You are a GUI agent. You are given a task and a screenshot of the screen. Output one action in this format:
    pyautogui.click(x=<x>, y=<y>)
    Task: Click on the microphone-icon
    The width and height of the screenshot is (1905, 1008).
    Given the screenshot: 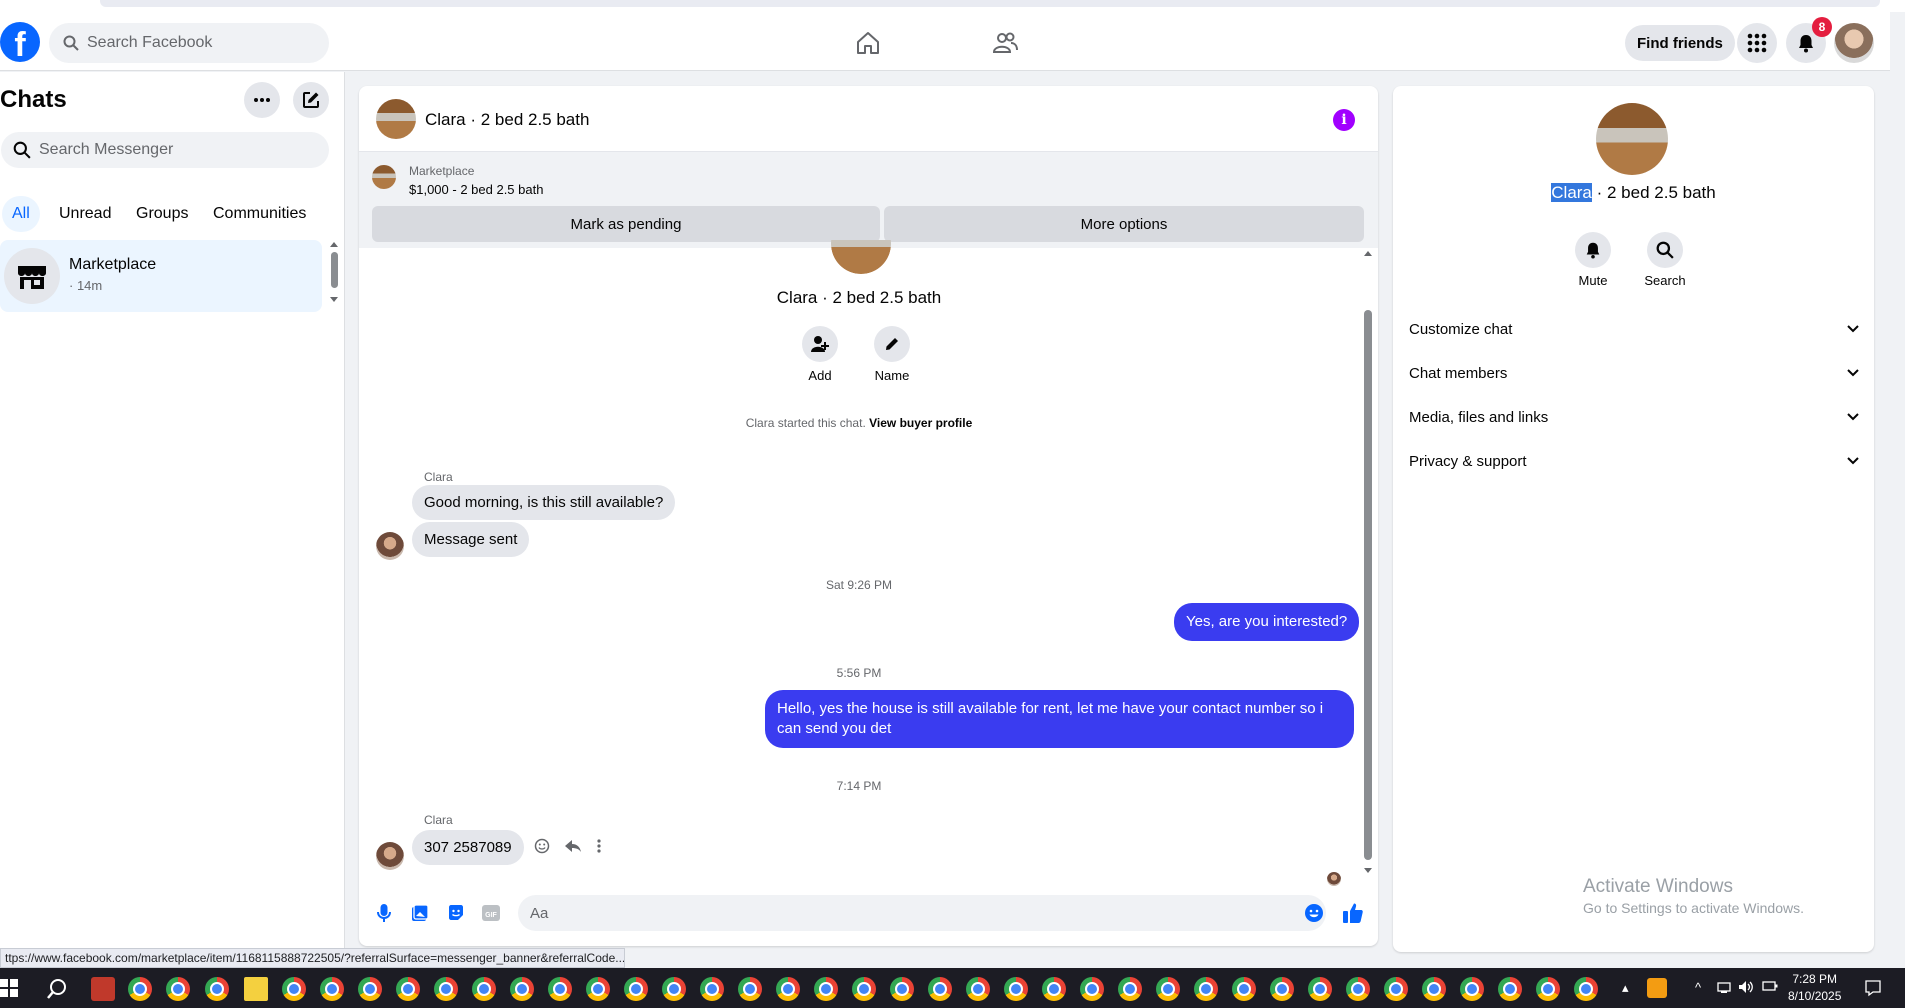 What is the action you would take?
    pyautogui.click(x=384, y=913)
    